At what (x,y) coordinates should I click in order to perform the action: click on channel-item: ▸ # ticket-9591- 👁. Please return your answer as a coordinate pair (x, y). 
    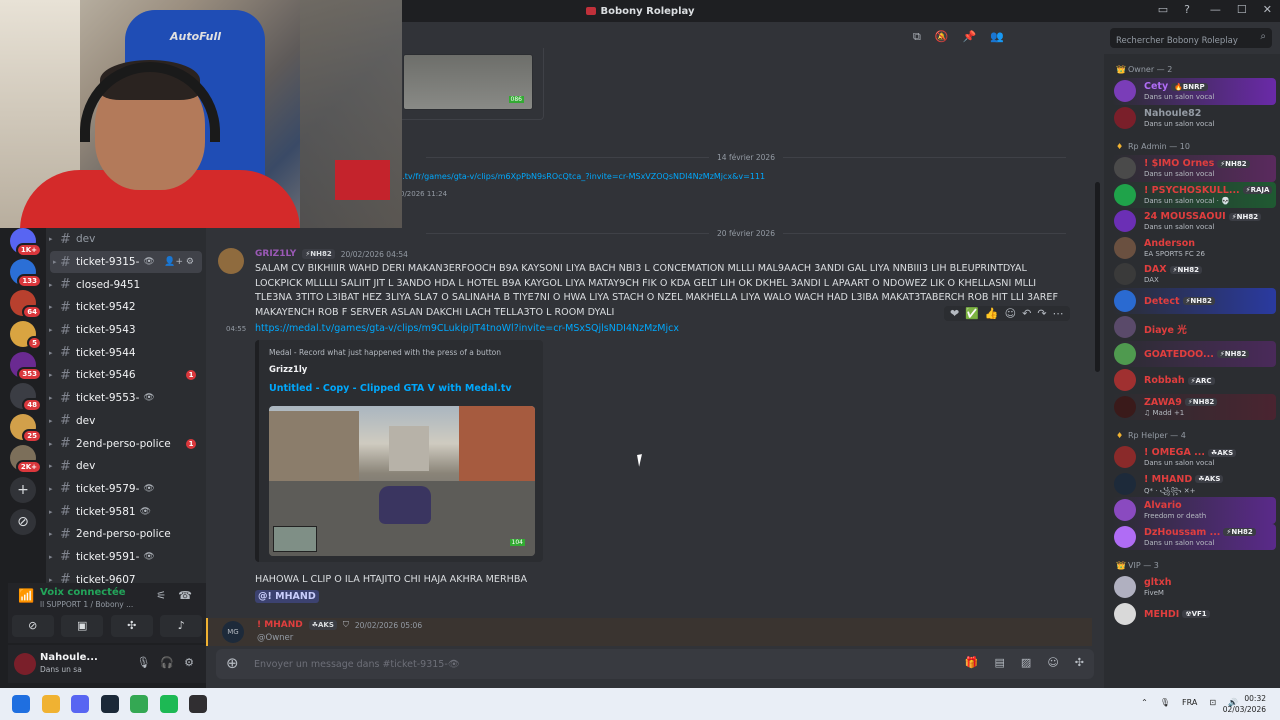
    Looking at the image, I should click on (126, 557).